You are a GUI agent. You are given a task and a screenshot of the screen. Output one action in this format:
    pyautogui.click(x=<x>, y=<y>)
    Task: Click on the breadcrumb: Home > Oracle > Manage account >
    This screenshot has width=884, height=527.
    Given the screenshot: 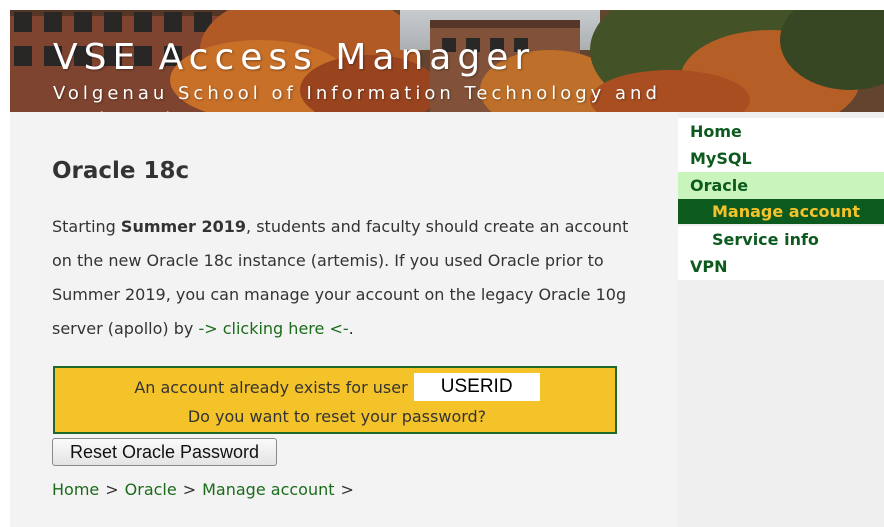 What is the action you would take?
    pyautogui.click(x=206, y=490)
    